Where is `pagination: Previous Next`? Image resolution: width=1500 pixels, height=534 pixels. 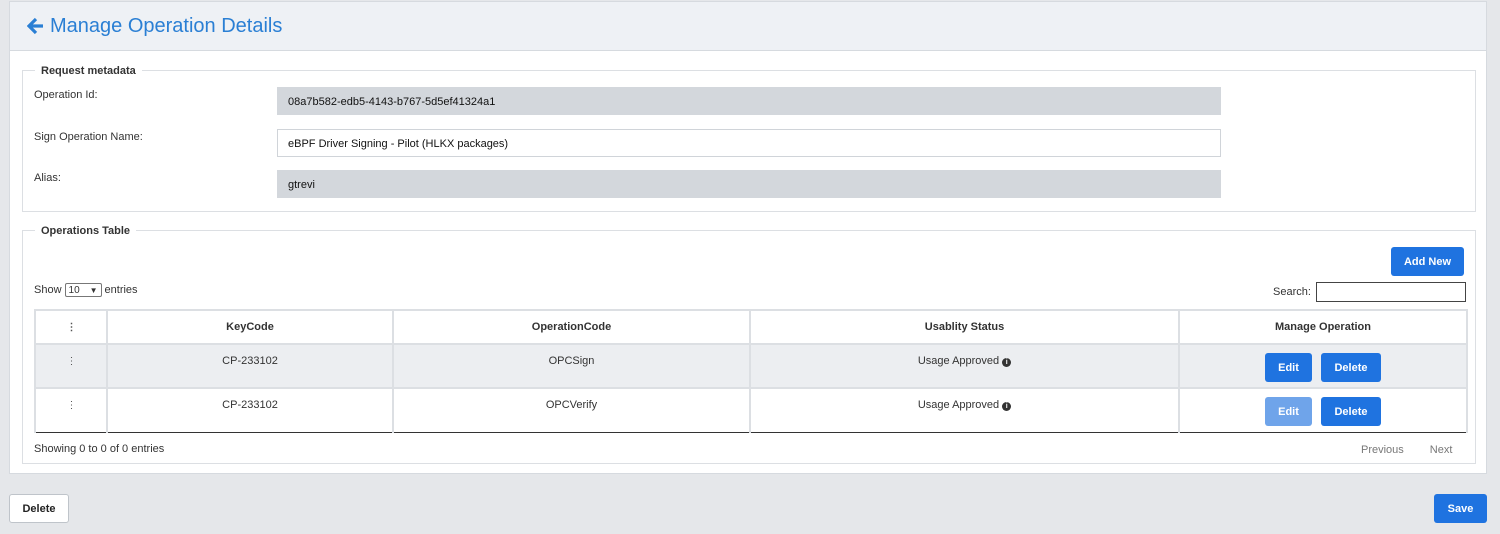
pagination: Previous Next is located at coordinates (1406, 450).